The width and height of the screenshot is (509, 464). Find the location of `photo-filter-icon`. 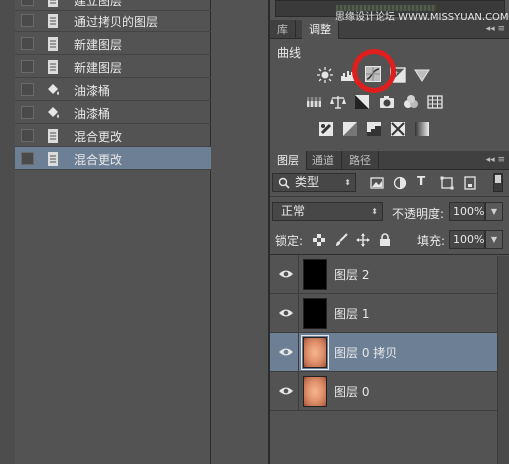

photo-filter-icon is located at coordinates (387, 102).